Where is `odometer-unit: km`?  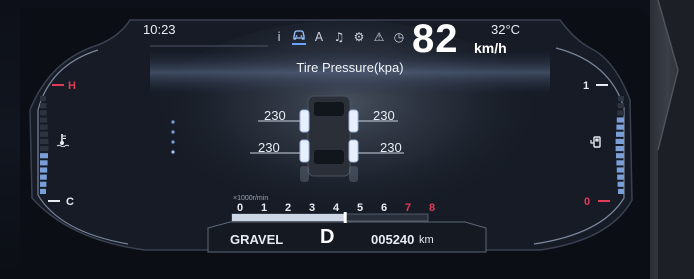
odometer-unit: km is located at coordinates (426, 240).